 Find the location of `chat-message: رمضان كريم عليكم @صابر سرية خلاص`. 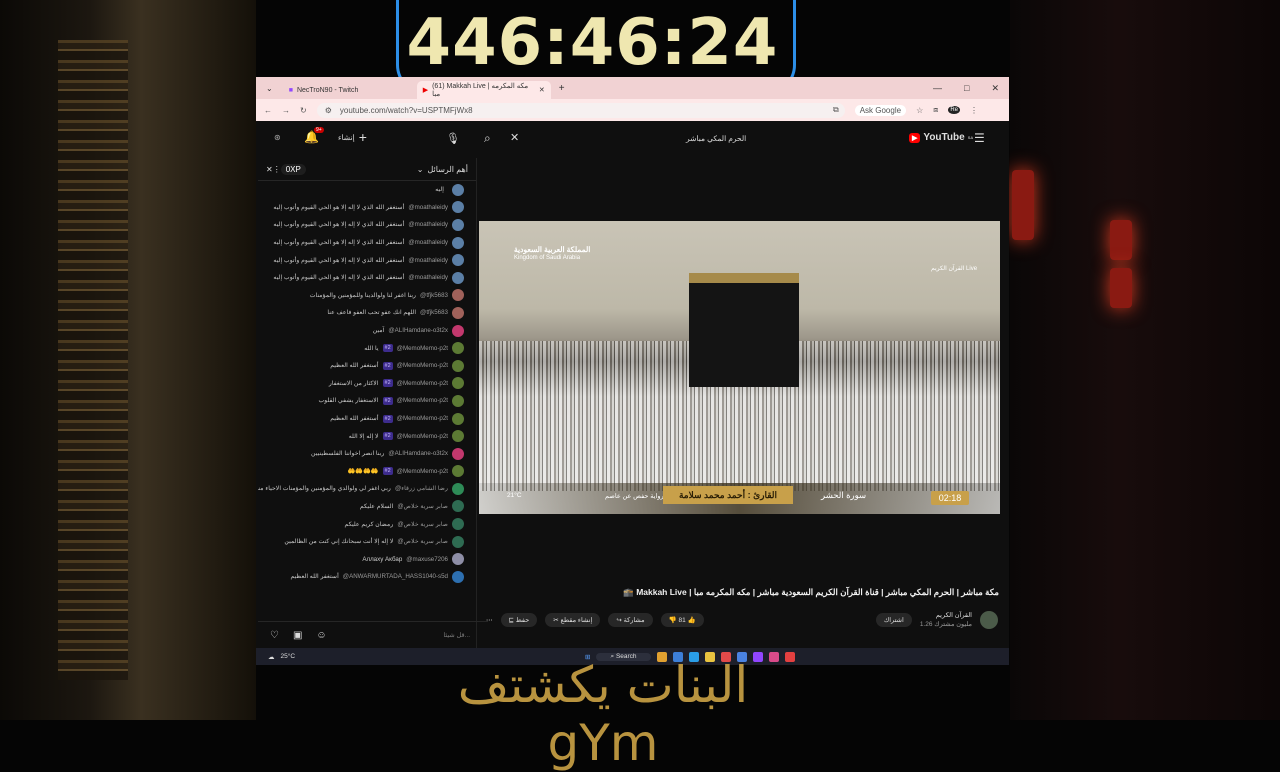

chat-message: رمضان كريم عليكم @صابر سرية خلاص is located at coordinates (367, 524).